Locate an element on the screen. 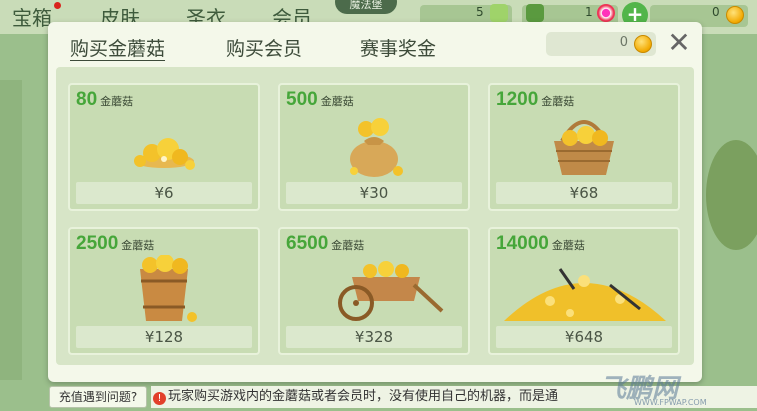 This screenshot has height=411, width=757. resource-1-value: 5 is located at coordinates (480, 12).